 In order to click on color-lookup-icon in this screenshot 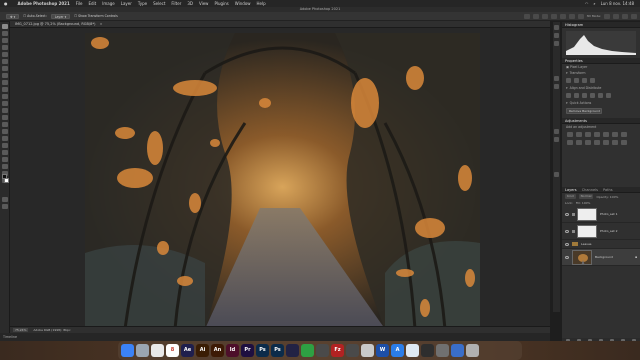, I will do `click(597, 142)`.